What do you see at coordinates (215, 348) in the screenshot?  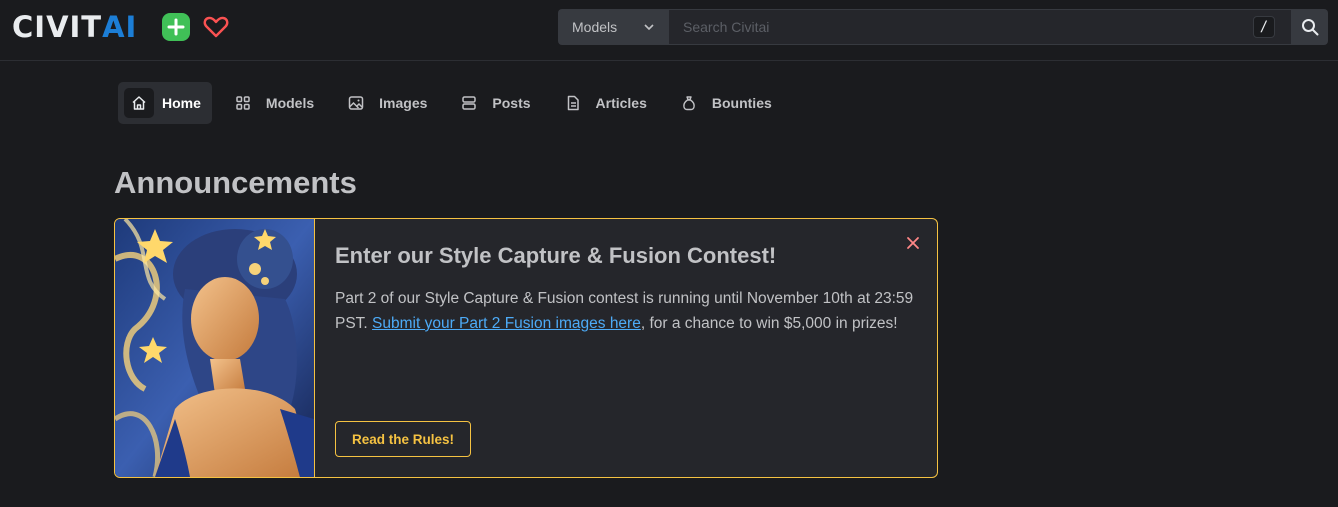 I see `announcement-image` at bounding box center [215, 348].